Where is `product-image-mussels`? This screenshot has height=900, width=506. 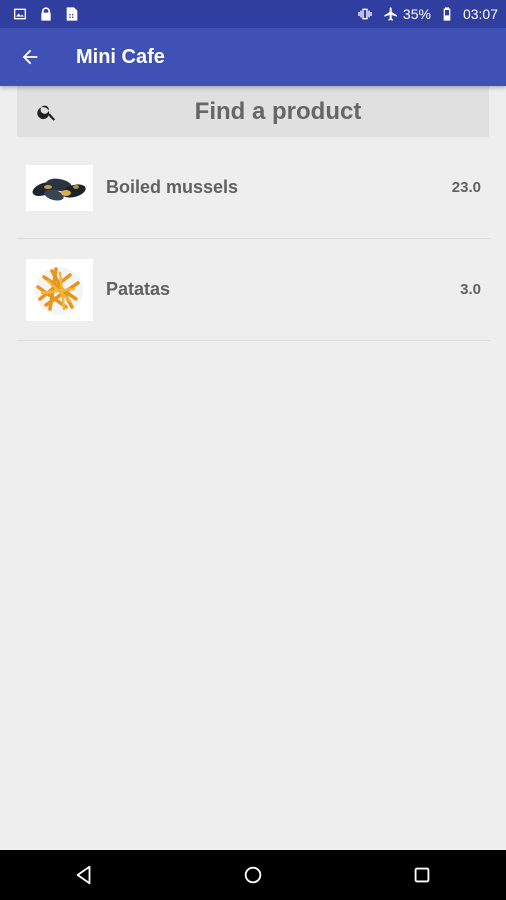
product-image-mussels is located at coordinates (59, 187).